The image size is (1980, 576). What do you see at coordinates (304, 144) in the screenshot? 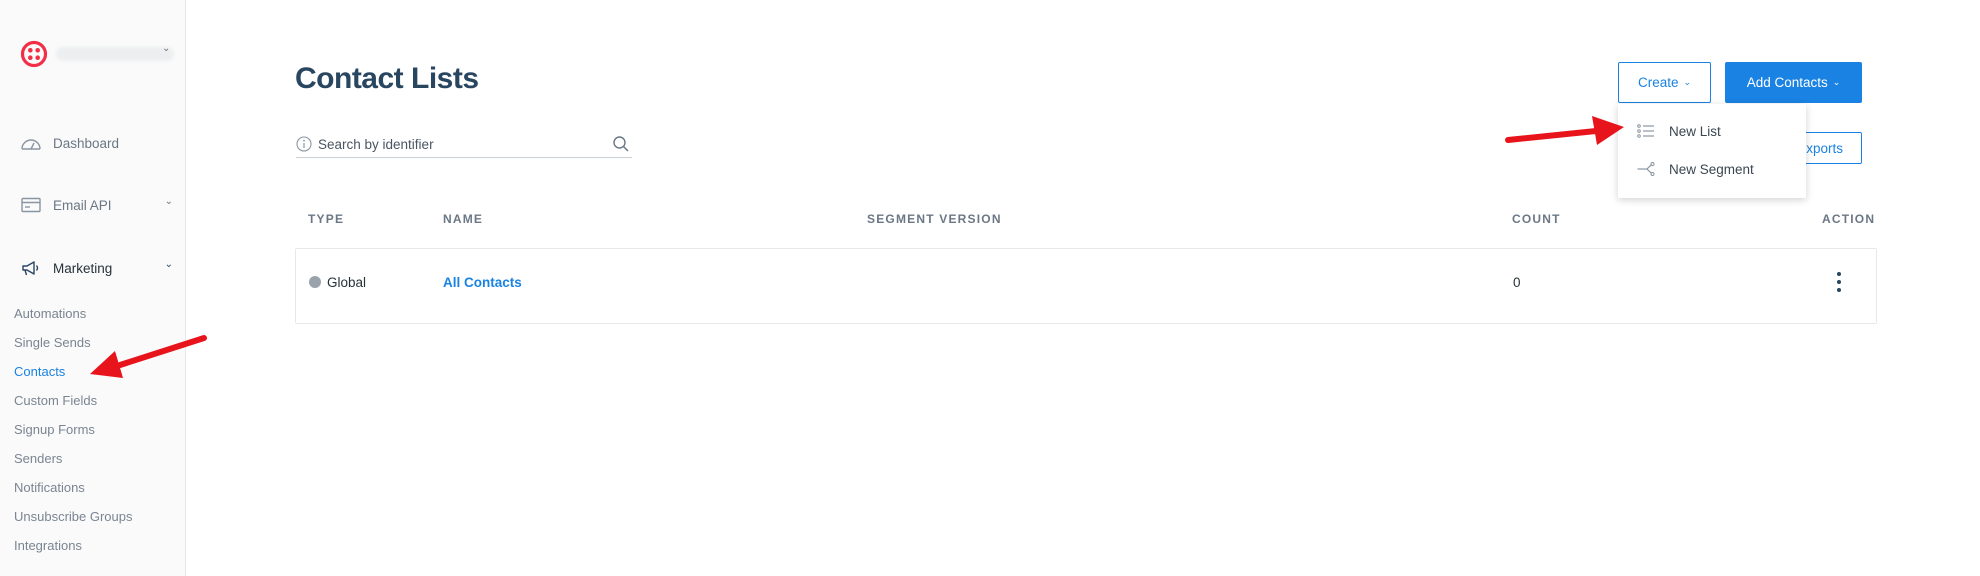
I see `info-icon` at bounding box center [304, 144].